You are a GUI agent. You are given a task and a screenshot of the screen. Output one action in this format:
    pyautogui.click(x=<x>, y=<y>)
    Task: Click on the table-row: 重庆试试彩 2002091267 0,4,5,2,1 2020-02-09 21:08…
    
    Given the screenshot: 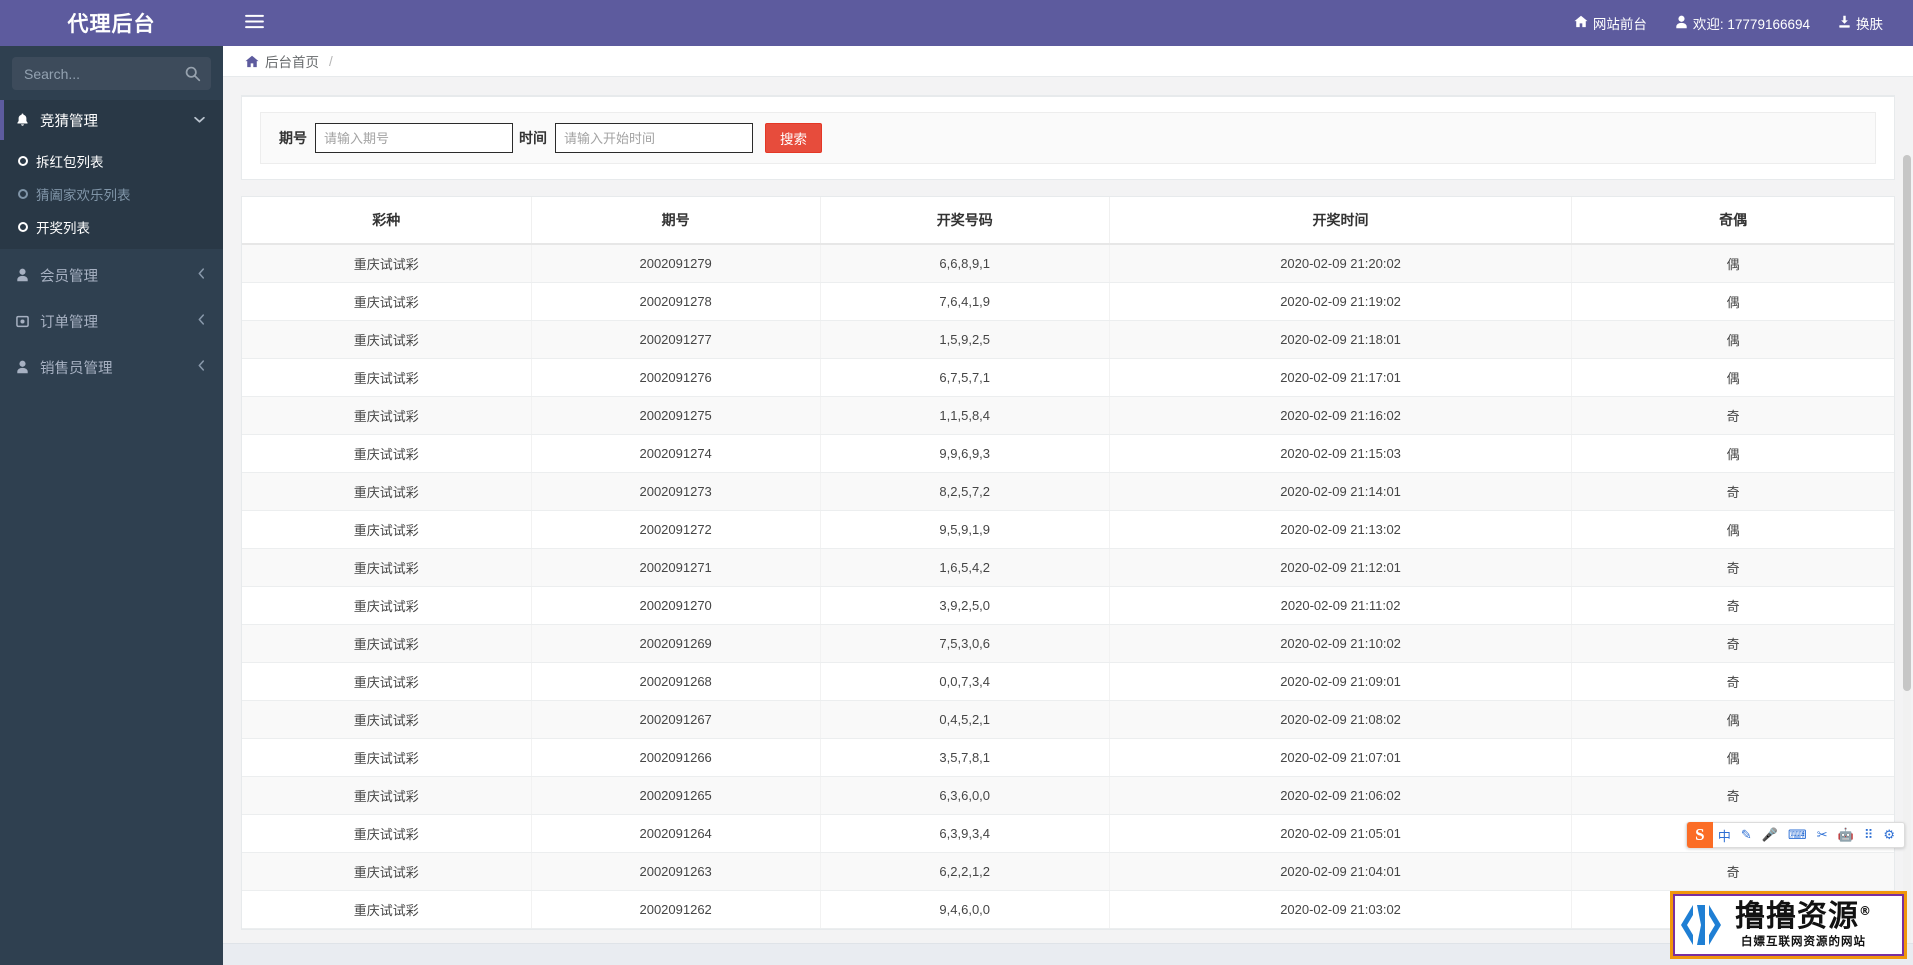 What is the action you would take?
    pyautogui.click(x=1068, y=719)
    